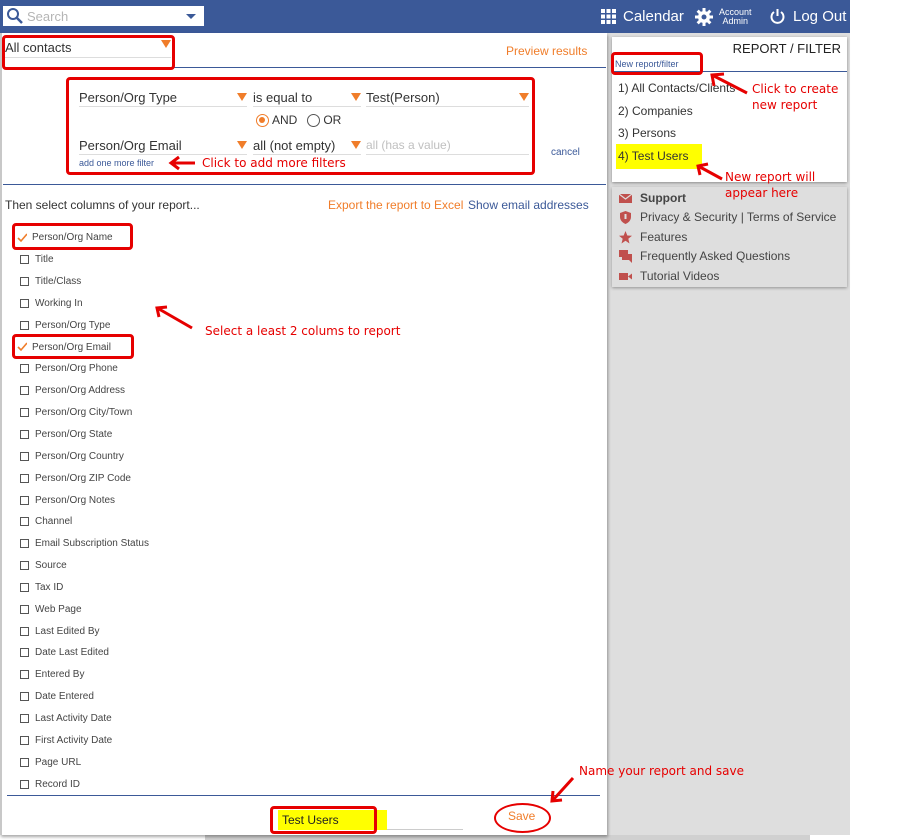 The height and width of the screenshot is (840, 915). I want to click on calendar-link: Calendar, so click(642, 16).